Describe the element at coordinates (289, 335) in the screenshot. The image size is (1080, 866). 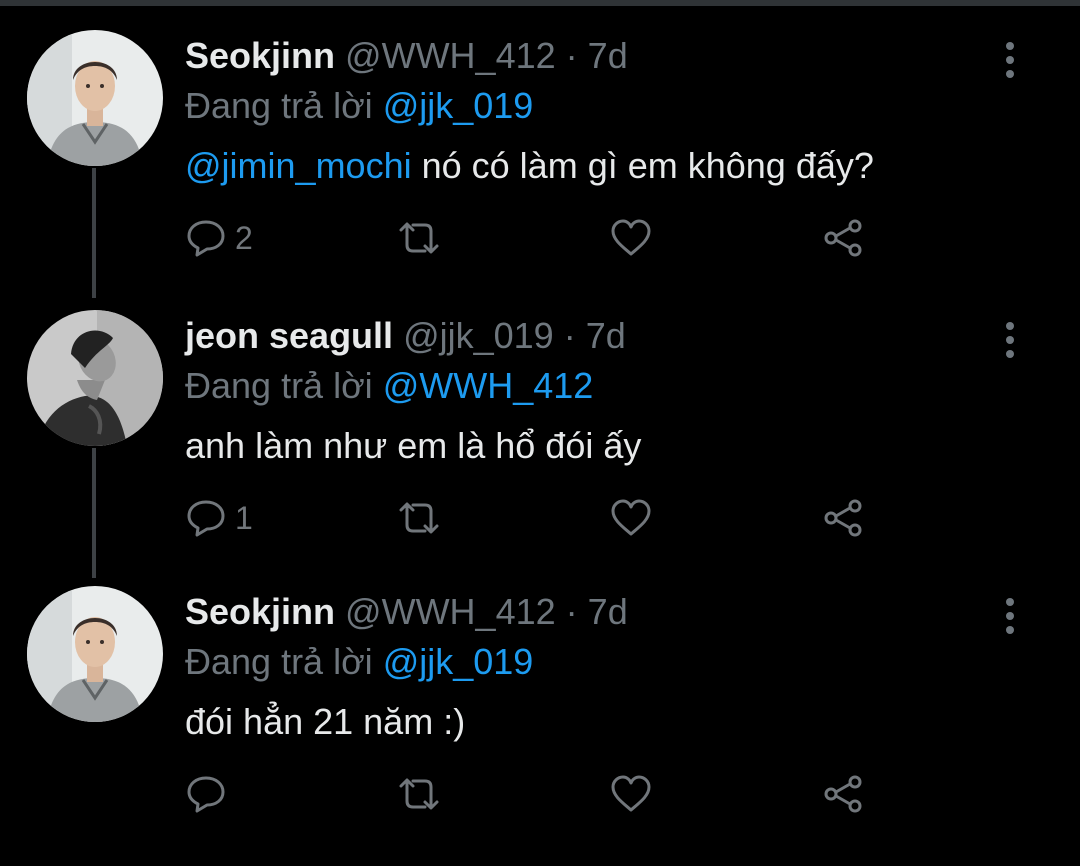
I see `display-name: jeon seagull` at that location.